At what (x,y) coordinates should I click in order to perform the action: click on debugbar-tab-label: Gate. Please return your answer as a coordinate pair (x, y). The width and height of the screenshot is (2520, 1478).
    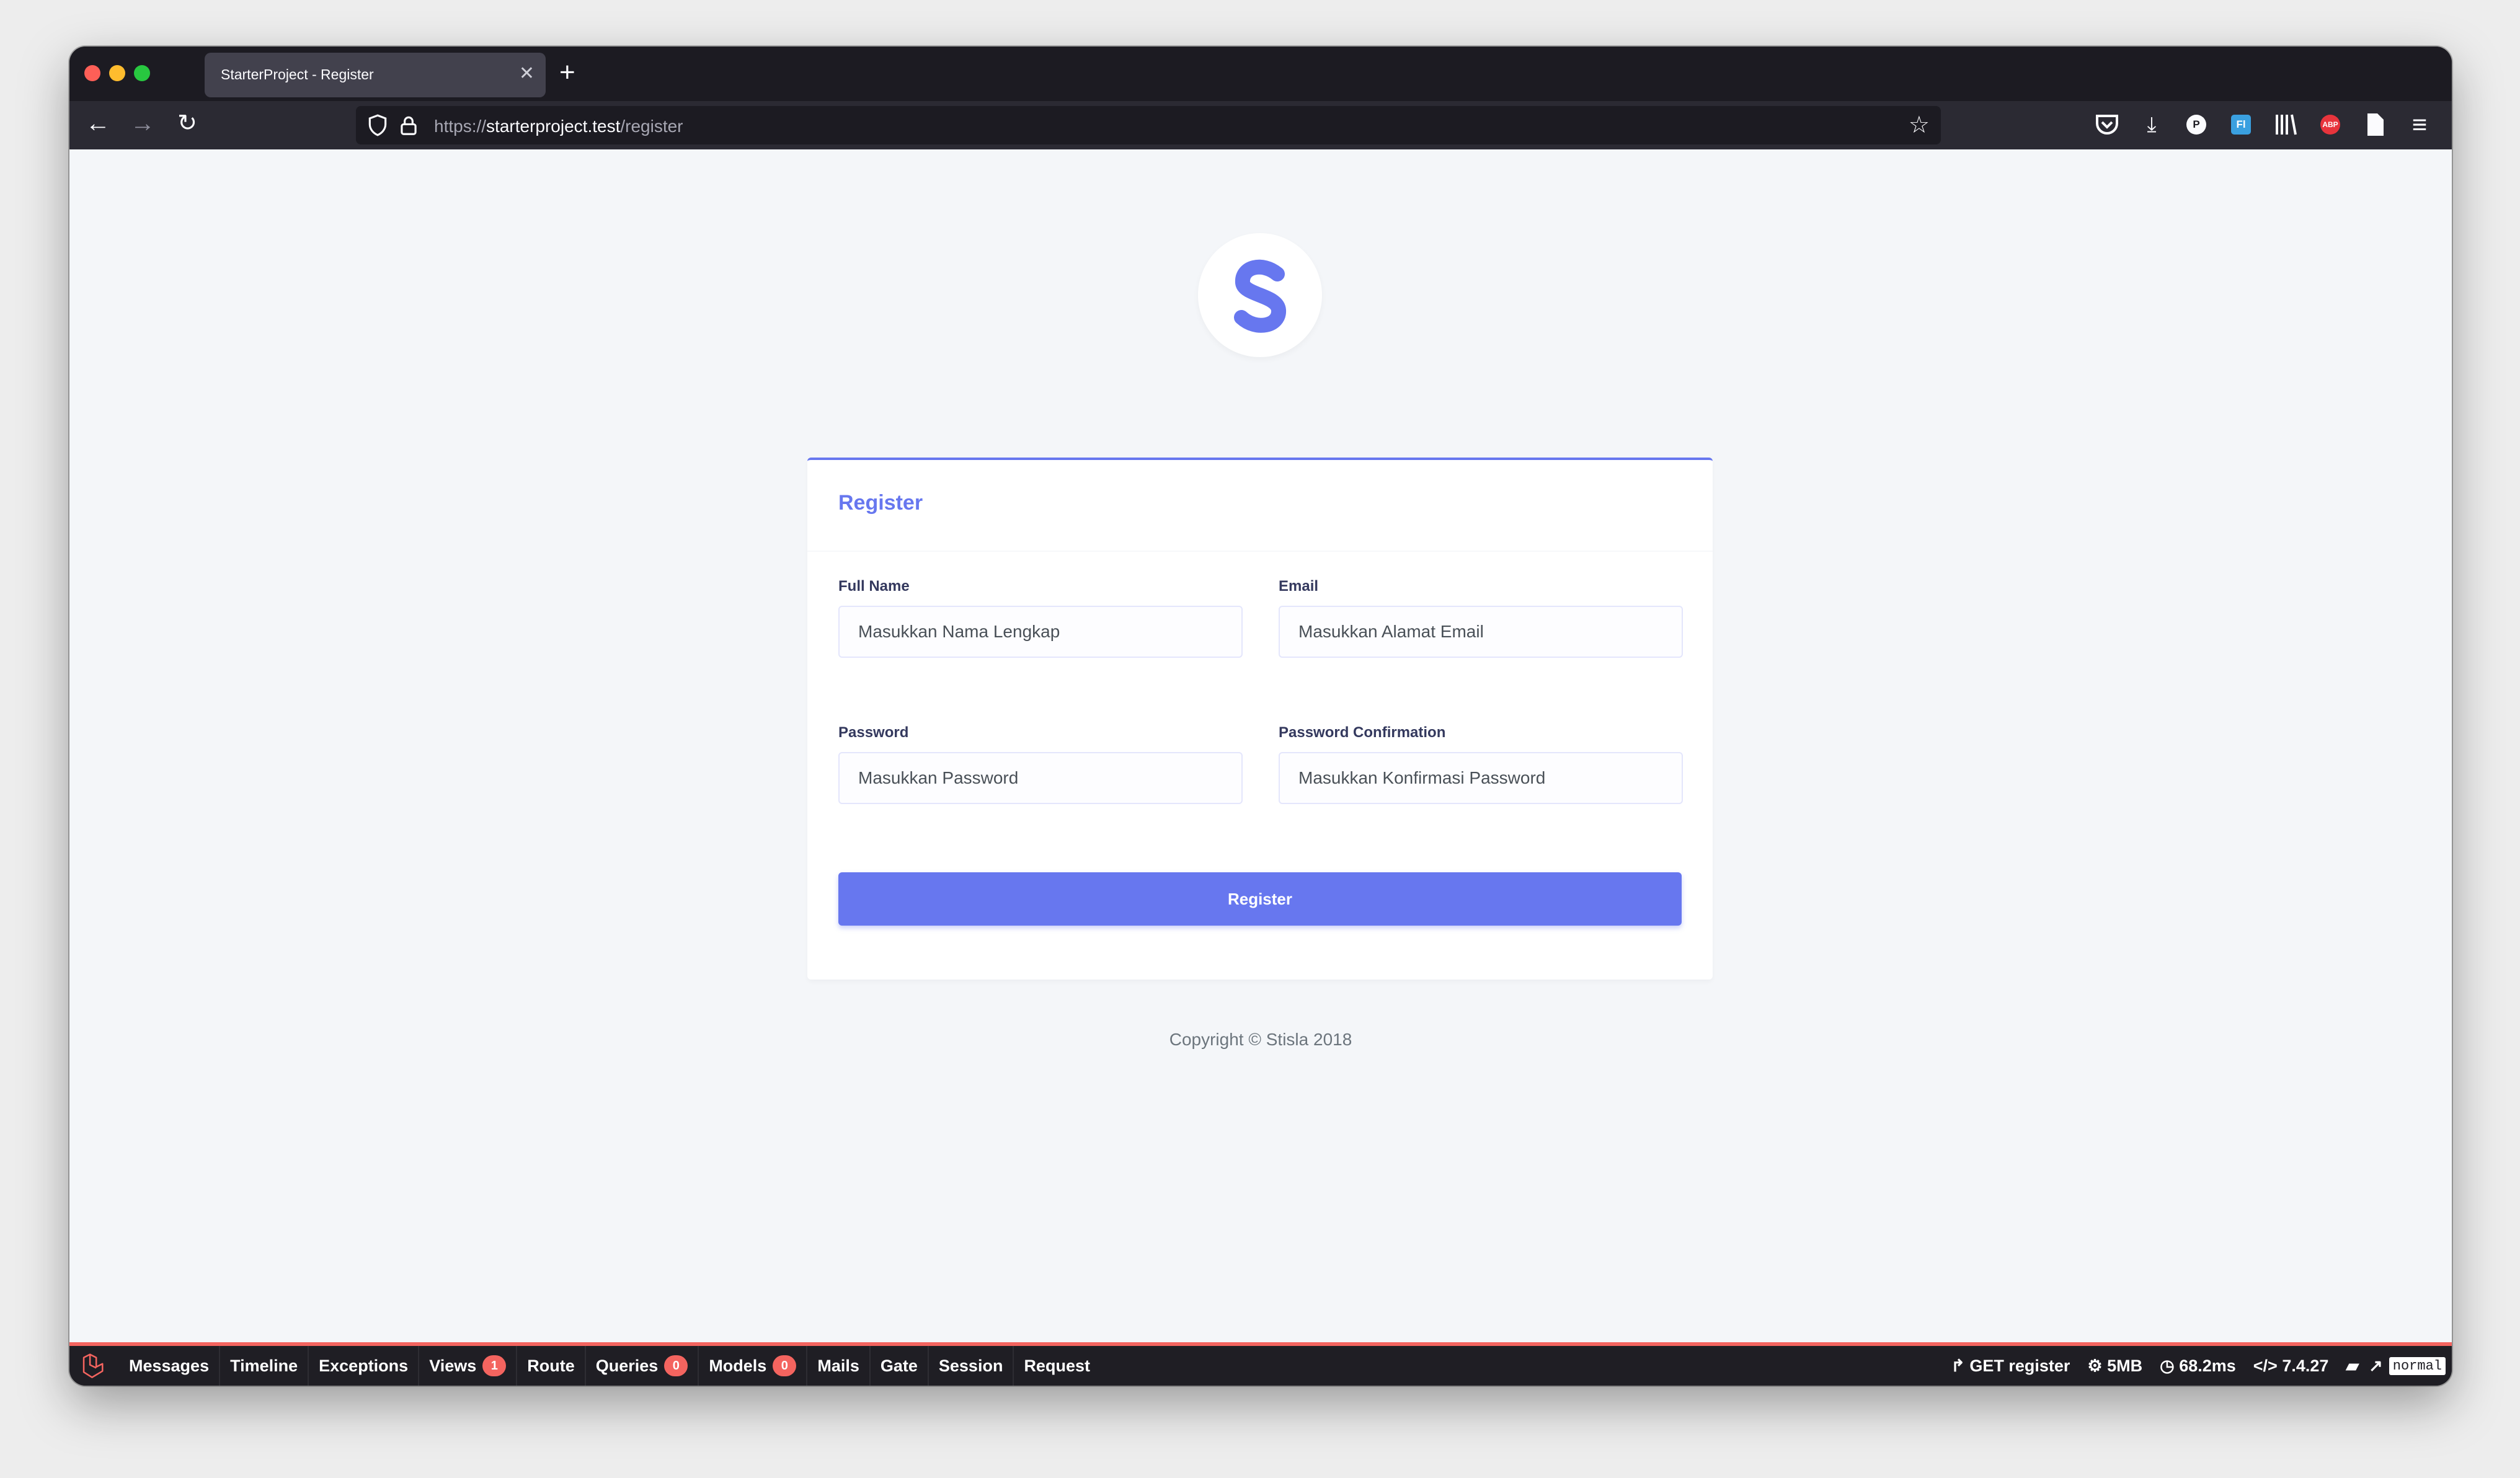
    Looking at the image, I should click on (899, 1365).